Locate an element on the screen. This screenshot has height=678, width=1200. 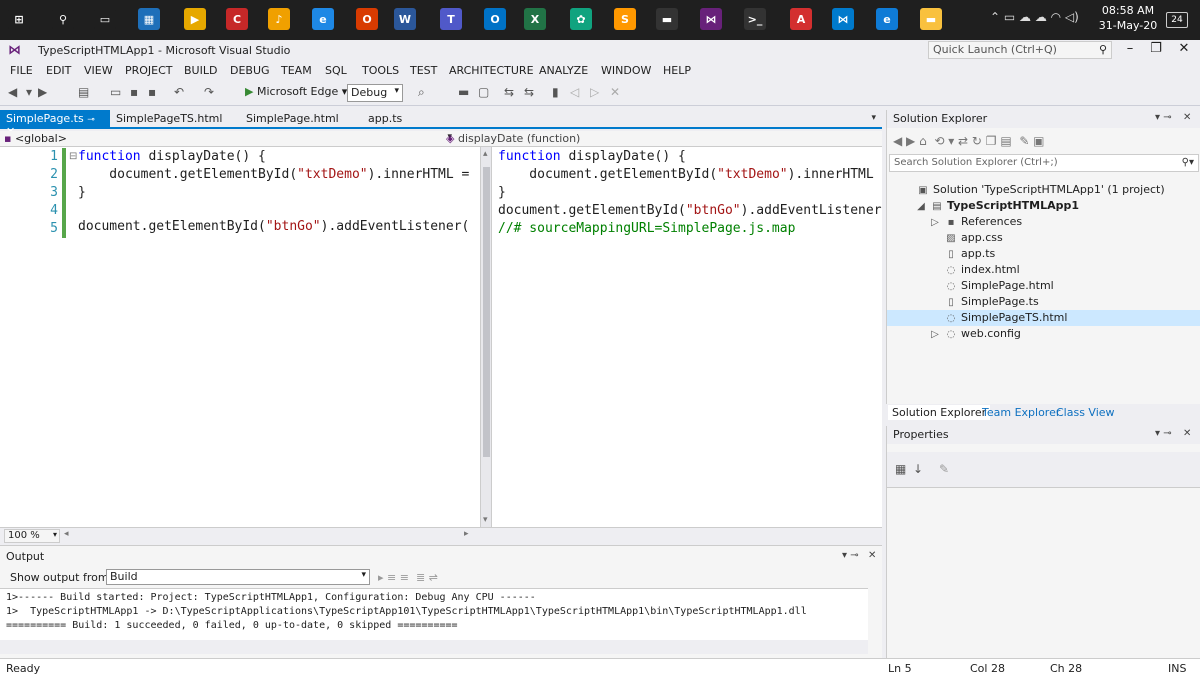
quick-launch-input: Quick Launch (Ctrl+Q) ⚲ is located at coordinates (1020, 50).